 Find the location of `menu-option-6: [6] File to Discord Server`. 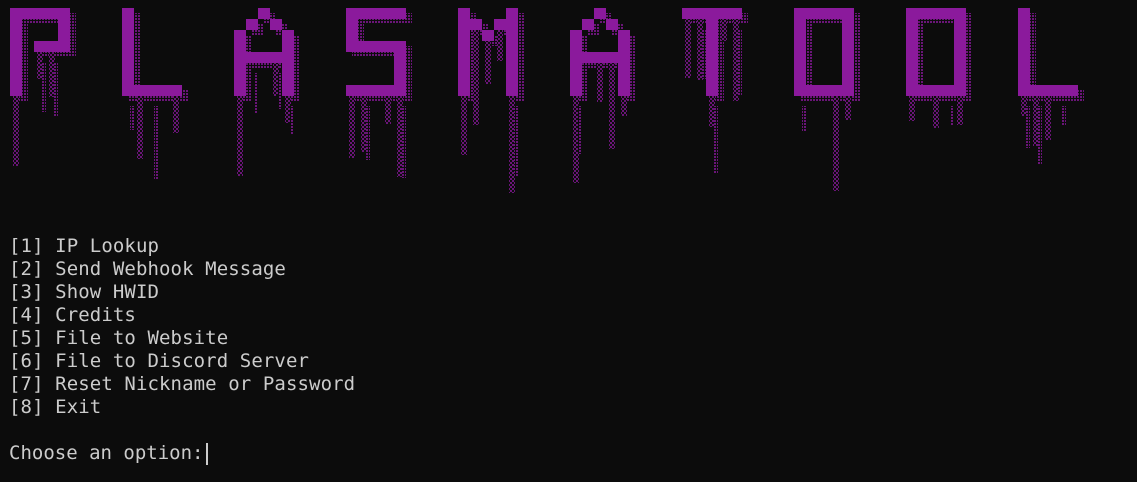

menu-option-6: [6] File to Discord Server is located at coordinates (182, 361).